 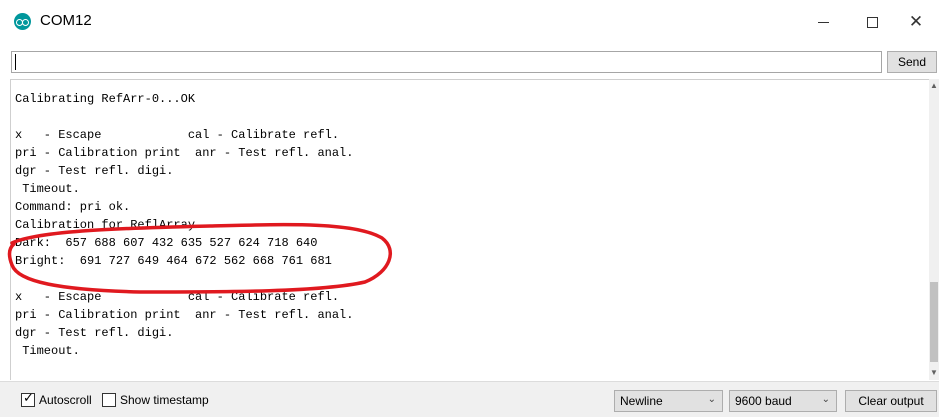 What do you see at coordinates (109, 225) in the screenshot?
I see `output-line: Calibration for ReflArray.` at bounding box center [109, 225].